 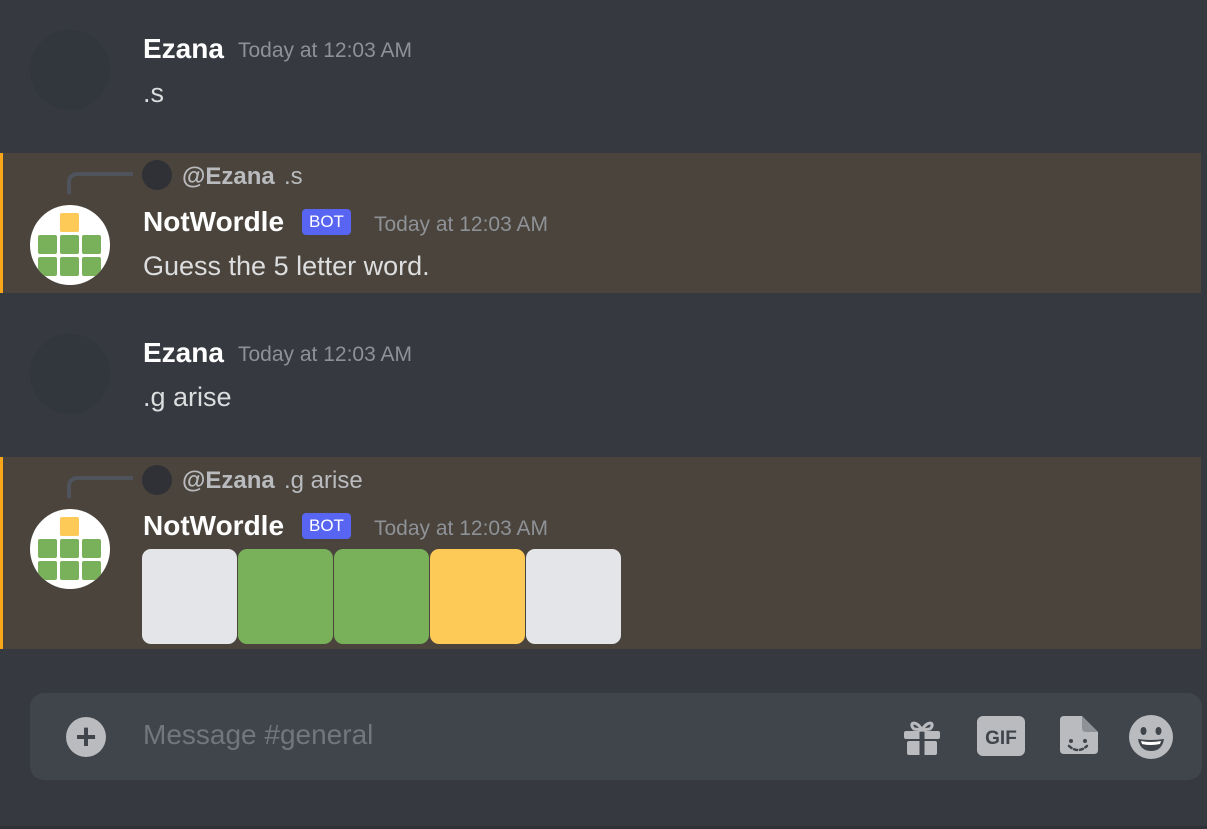 I want to click on message-composer: + Message #general GIF, so click(x=616, y=736).